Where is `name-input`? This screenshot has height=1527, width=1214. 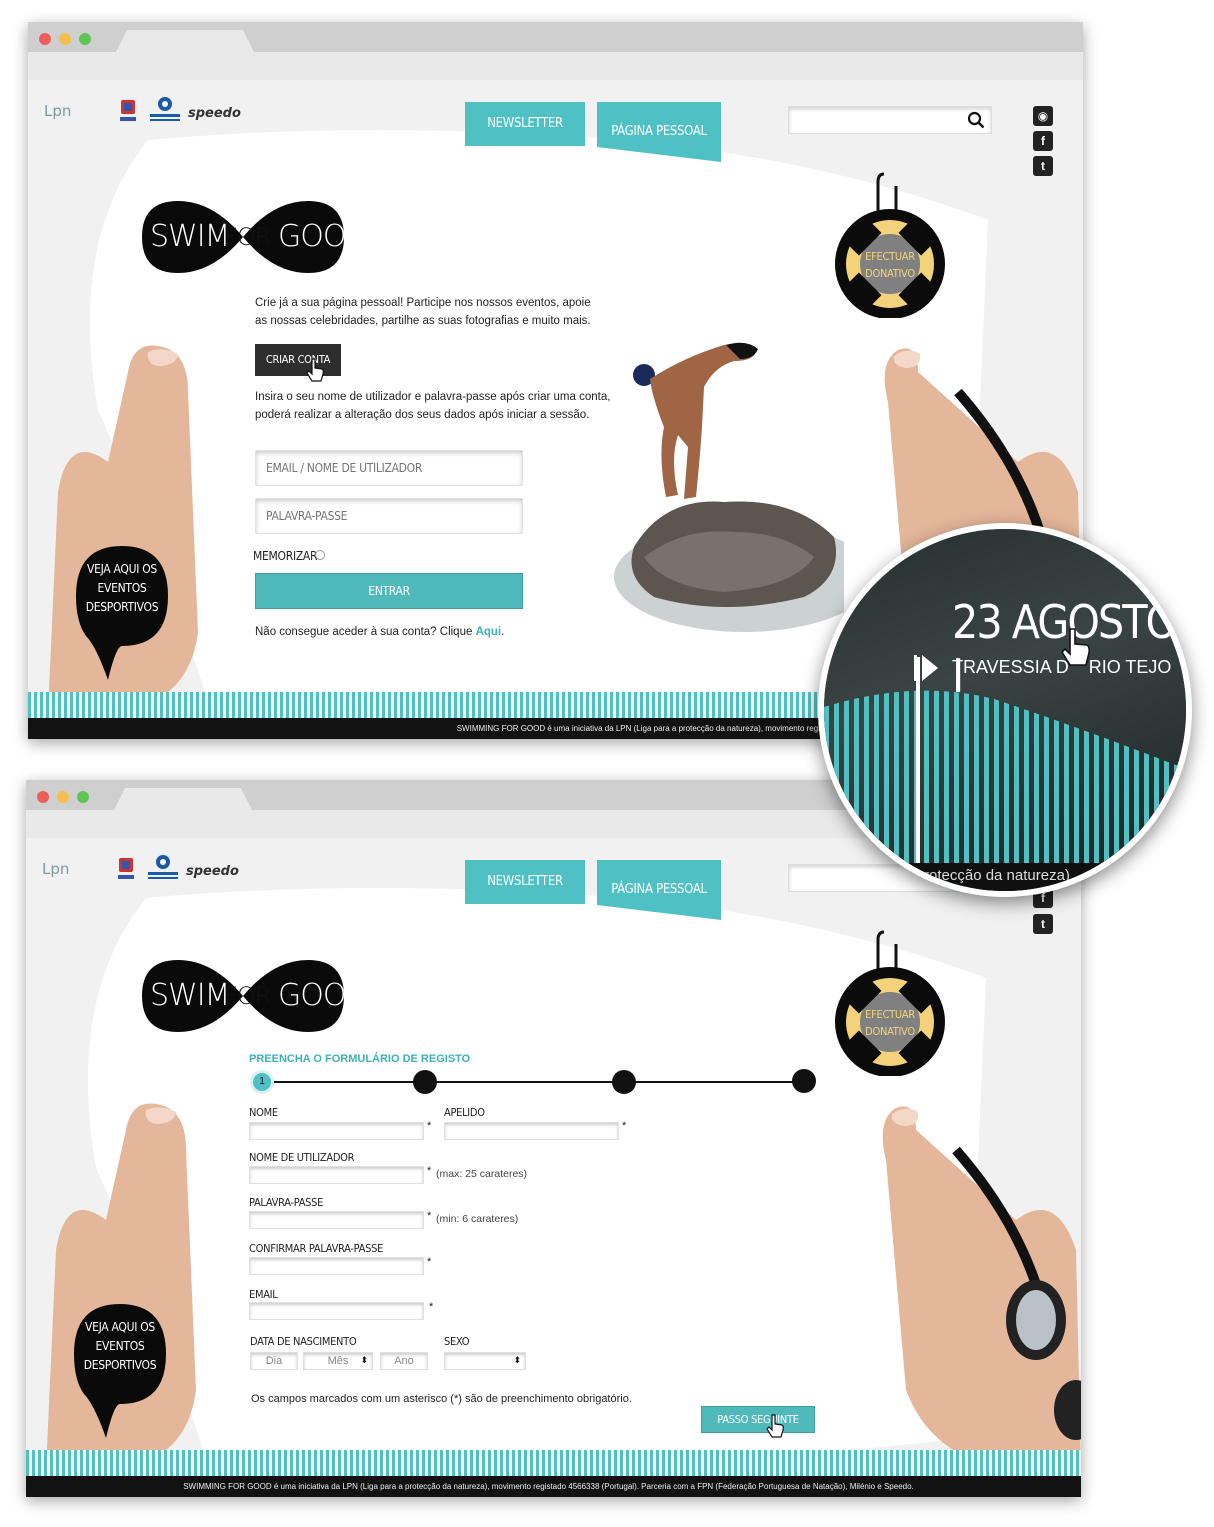
name-input is located at coordinates (336, 1131).